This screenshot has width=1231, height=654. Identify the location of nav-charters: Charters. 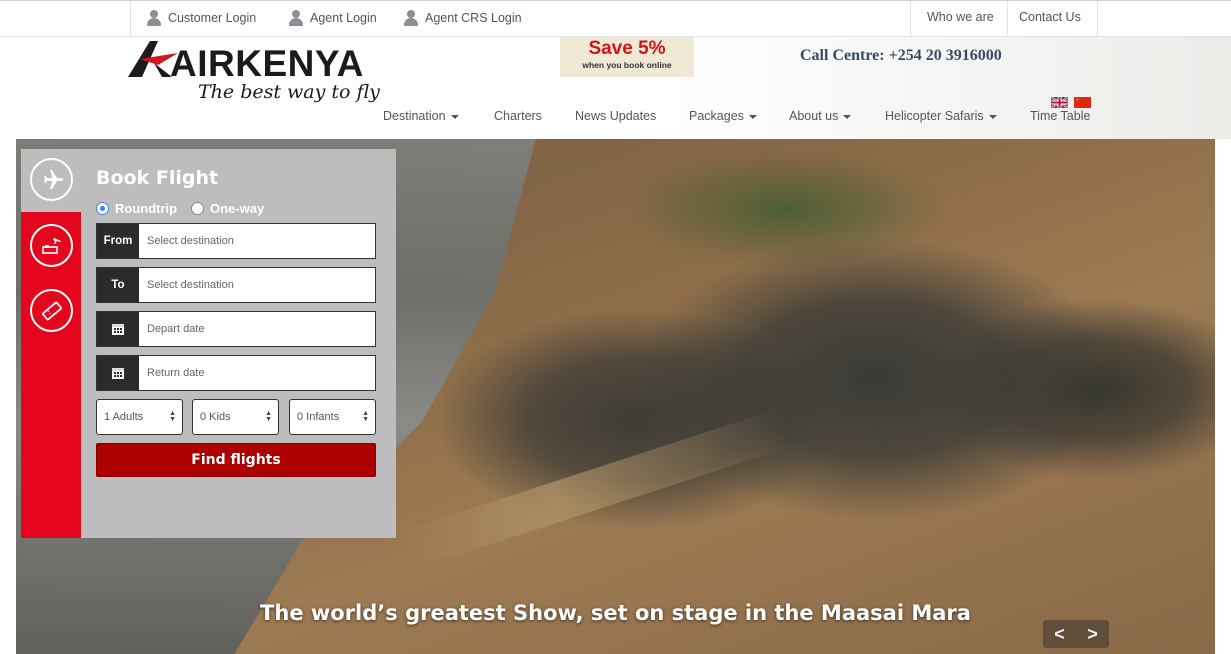
(518, 116).